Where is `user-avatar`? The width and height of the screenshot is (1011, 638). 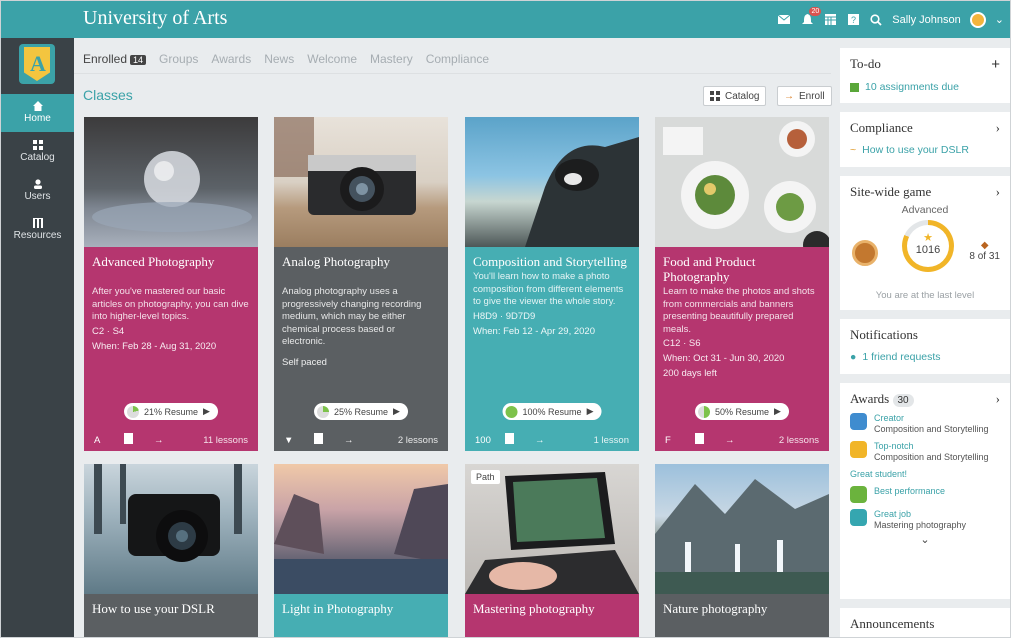 user-avatar is located at coordinates (977, 19).